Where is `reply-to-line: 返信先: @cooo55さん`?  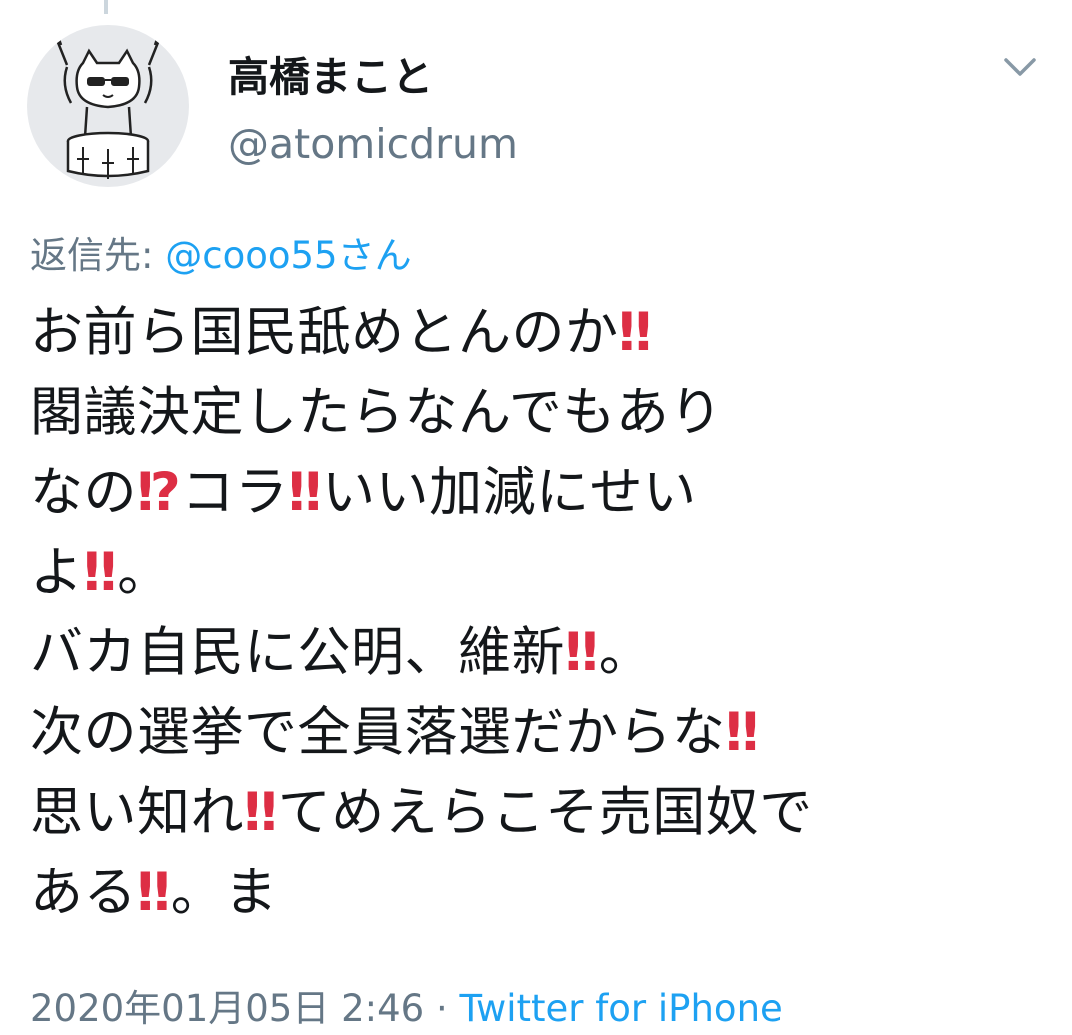 reply-to-line: 返信先: @cooo55さん is located at coordinates (221, 252).